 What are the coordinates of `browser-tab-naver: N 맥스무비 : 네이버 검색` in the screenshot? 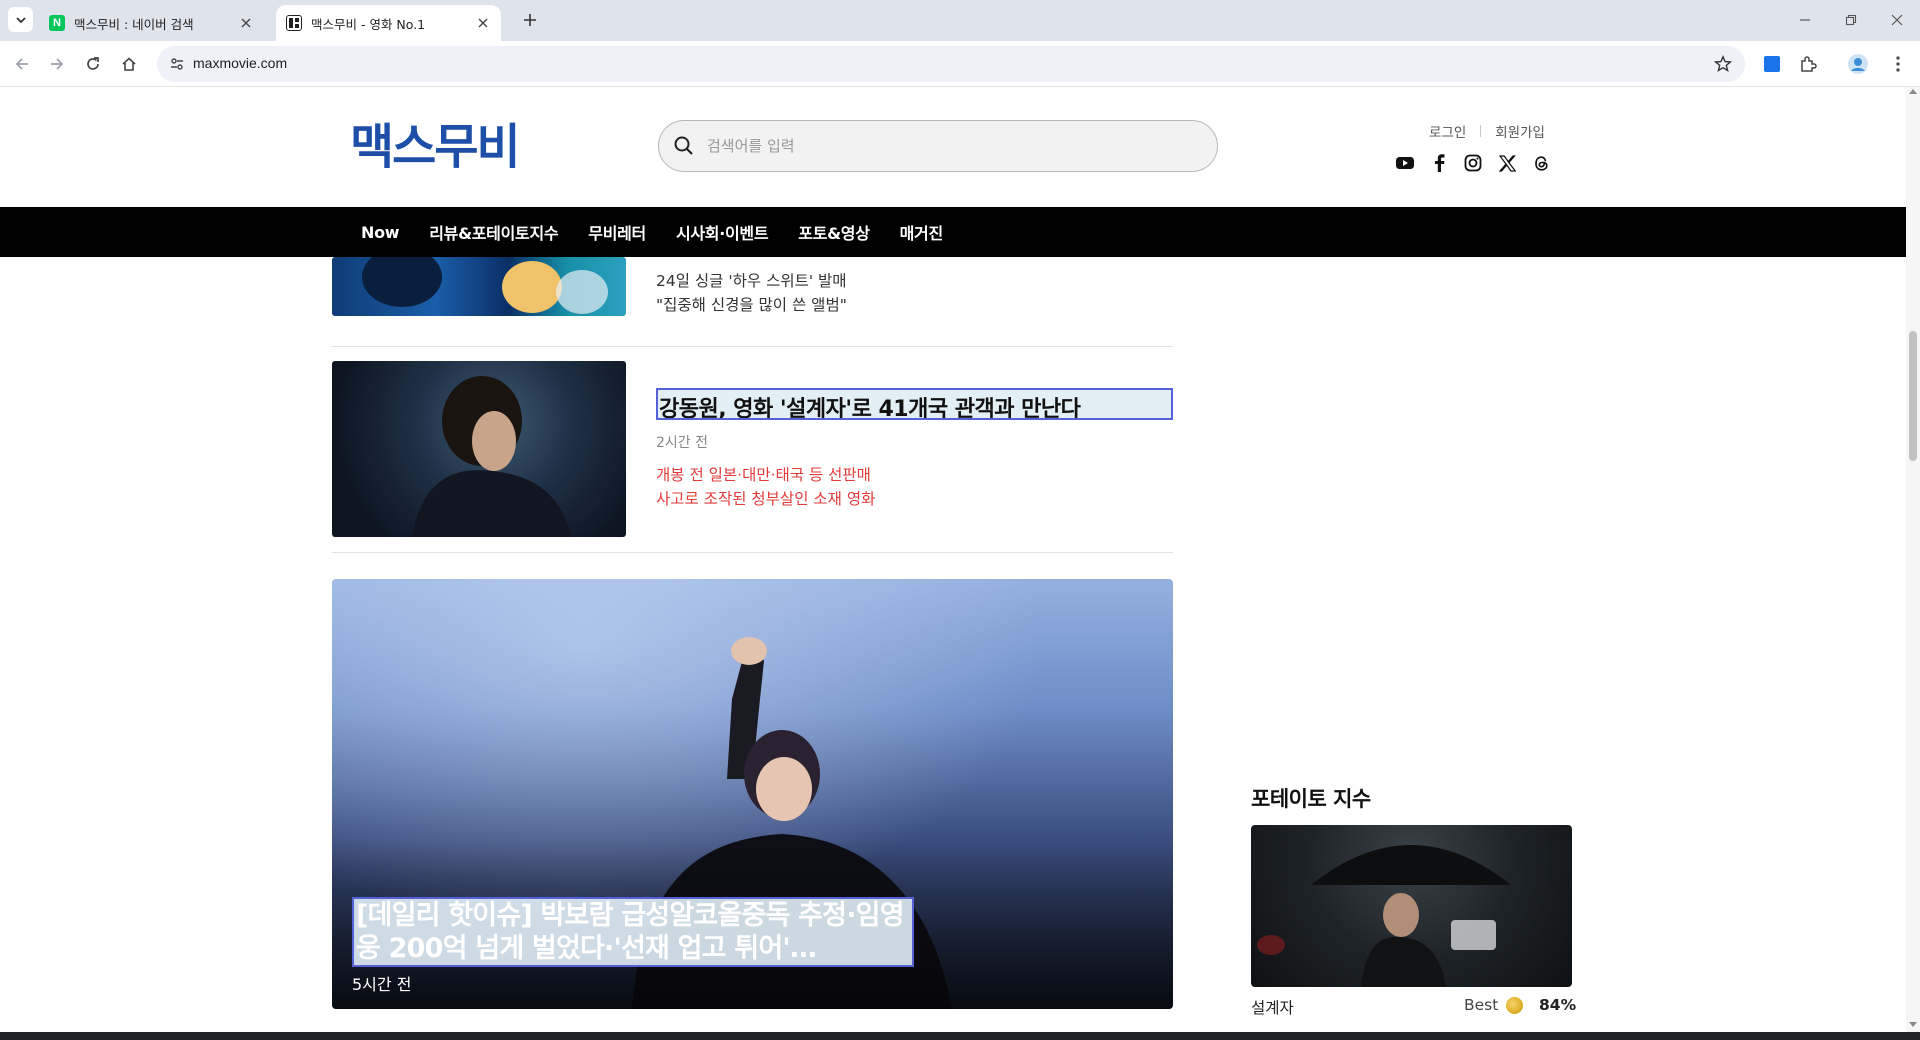 It's located at (151, 23).